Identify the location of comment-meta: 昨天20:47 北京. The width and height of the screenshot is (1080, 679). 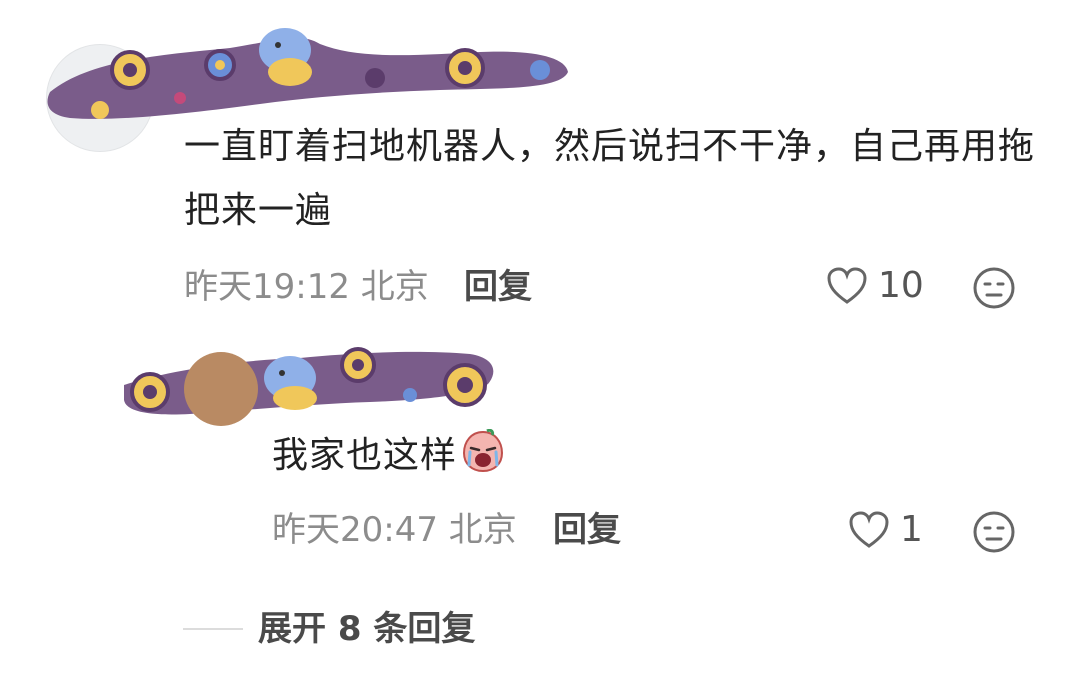
(394, 530).